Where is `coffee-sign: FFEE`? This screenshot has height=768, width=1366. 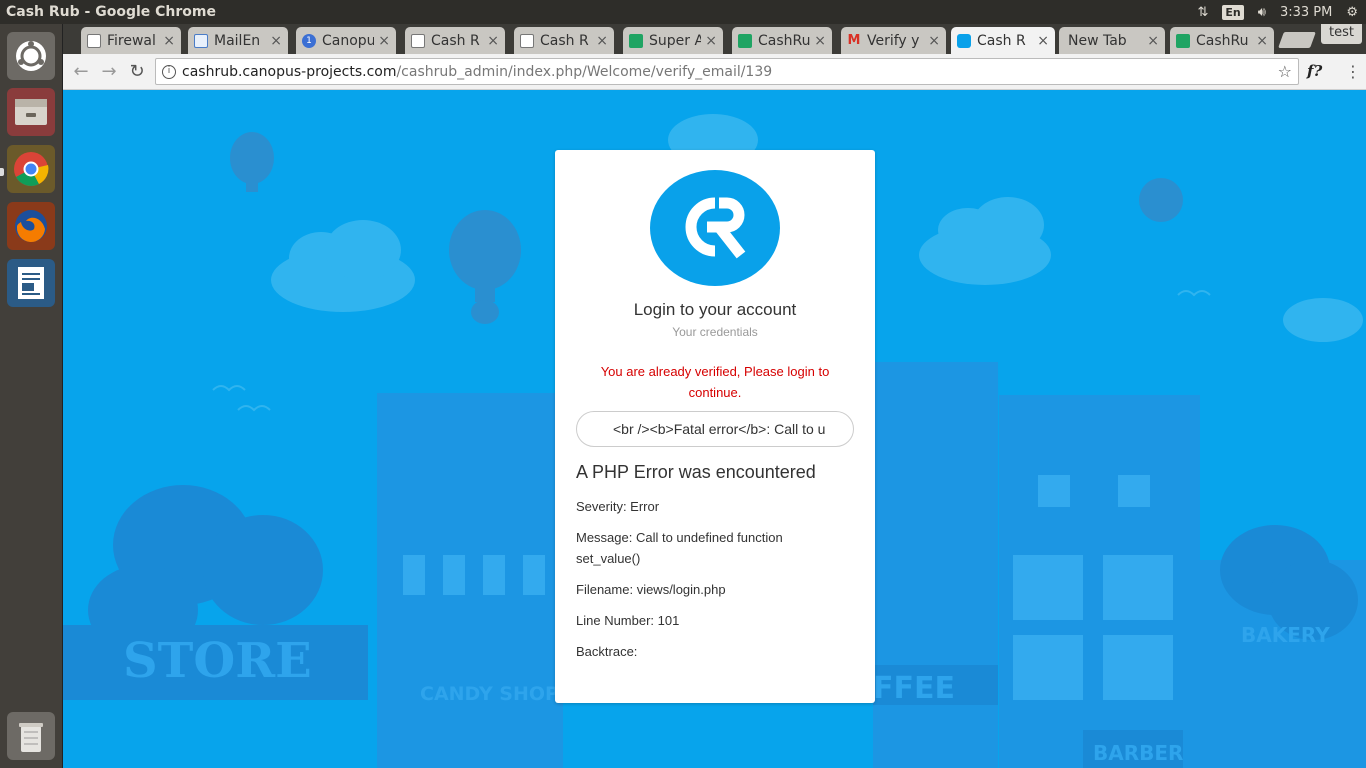
coffee-sign: FFEE is located at coordinates (914, 688).